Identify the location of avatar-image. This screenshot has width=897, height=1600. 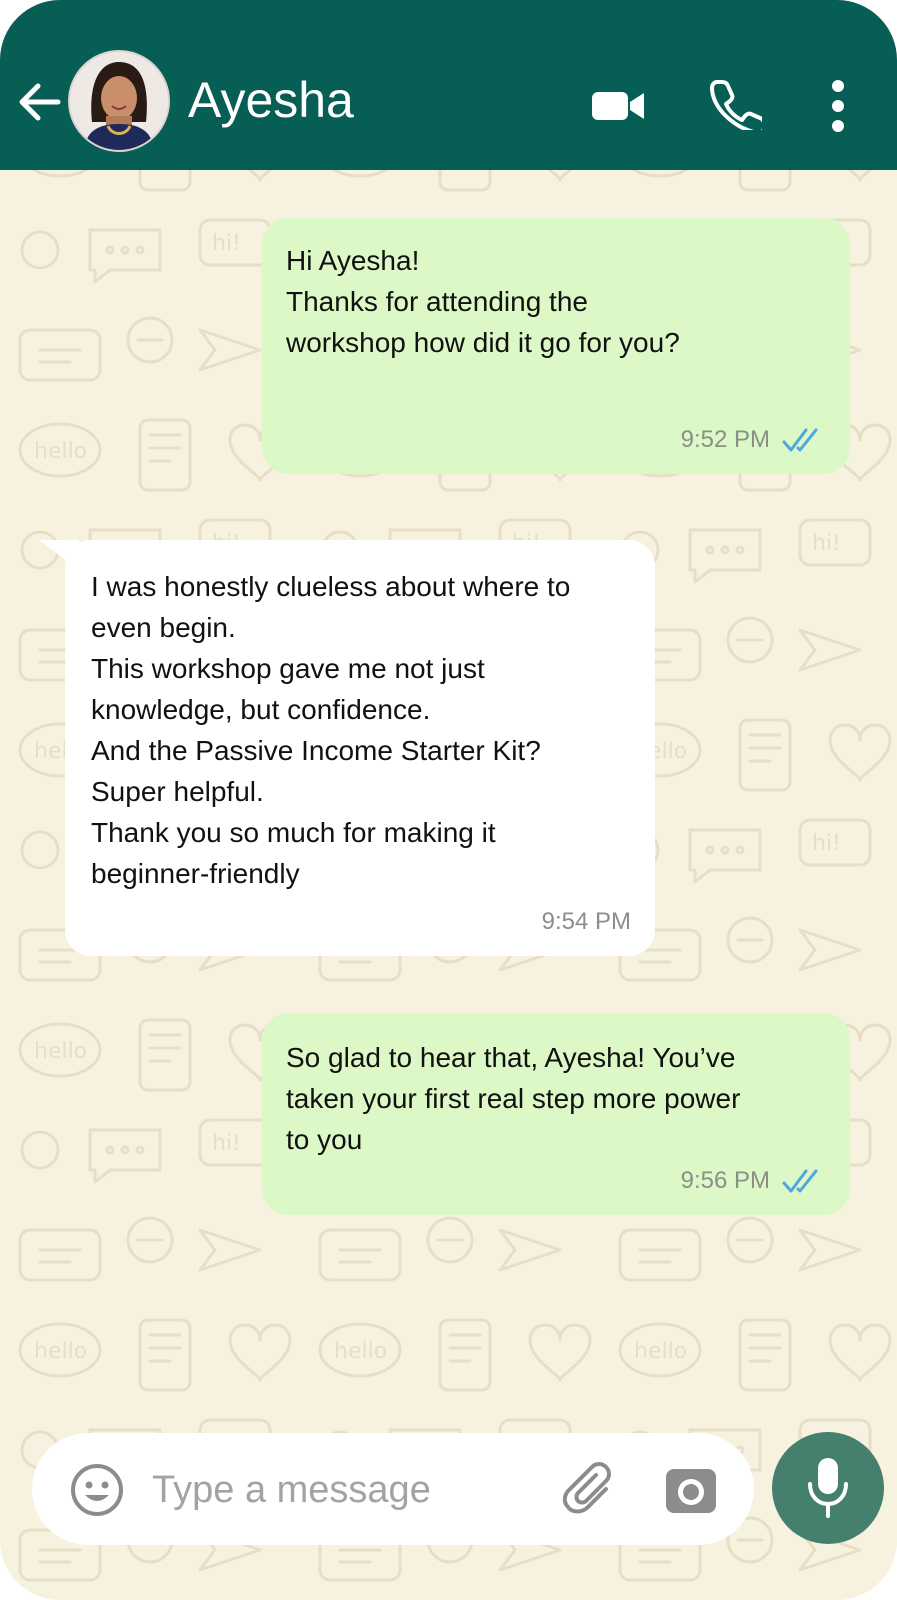
(119, 101).